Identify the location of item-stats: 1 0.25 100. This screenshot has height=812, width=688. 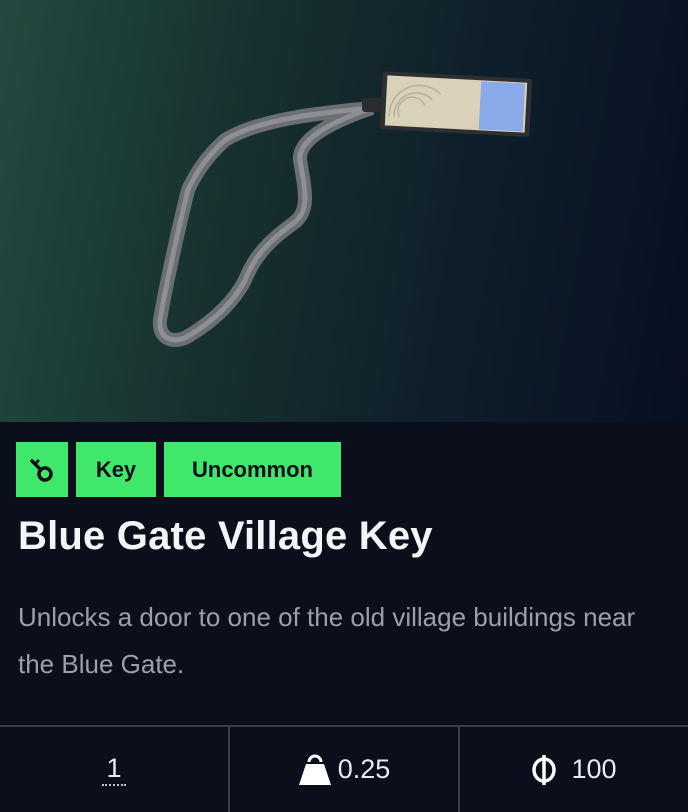
(344, 768).